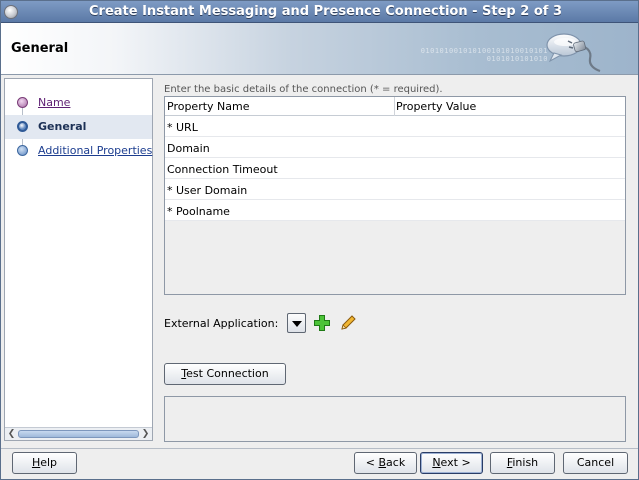  I want to click on footer-divider, so click(319, 448).